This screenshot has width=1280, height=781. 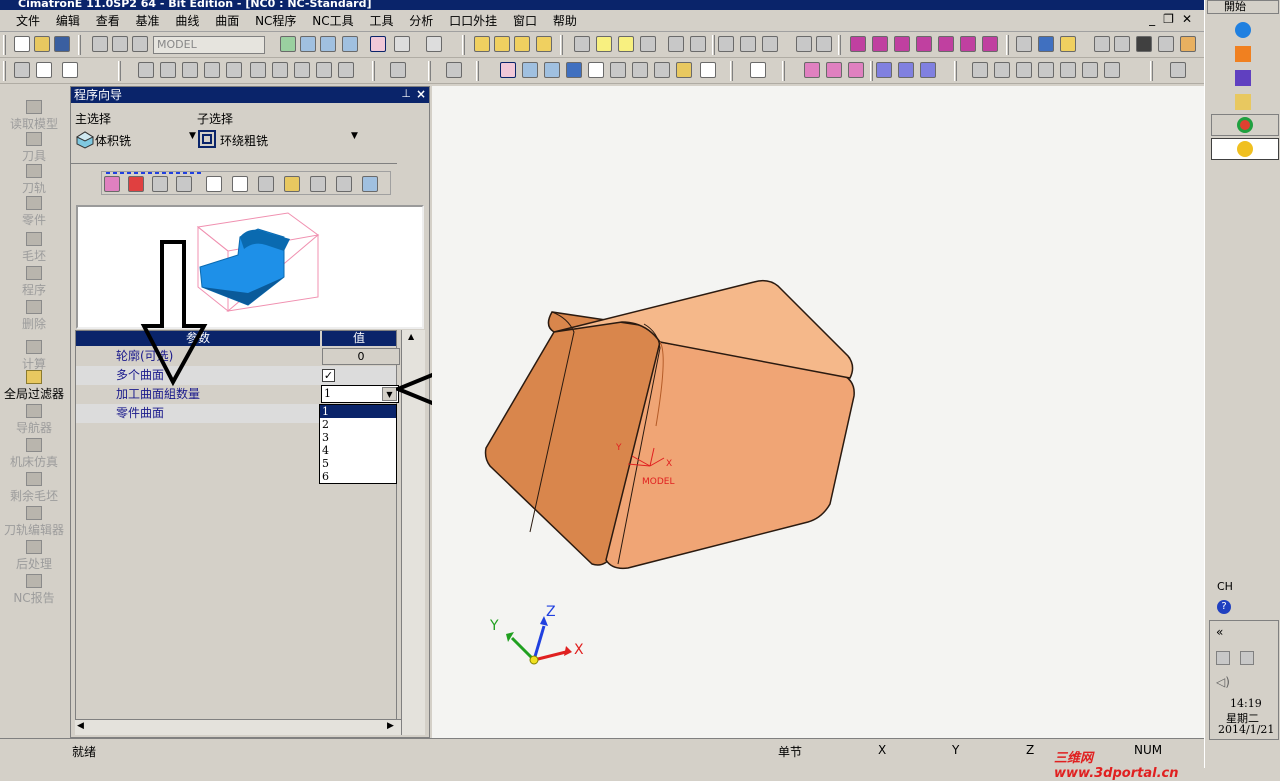 What do you see at coordinates (68, 20) in the screenshot?
I see `menu-edit: 编辑` at bounding box center [68, 20].